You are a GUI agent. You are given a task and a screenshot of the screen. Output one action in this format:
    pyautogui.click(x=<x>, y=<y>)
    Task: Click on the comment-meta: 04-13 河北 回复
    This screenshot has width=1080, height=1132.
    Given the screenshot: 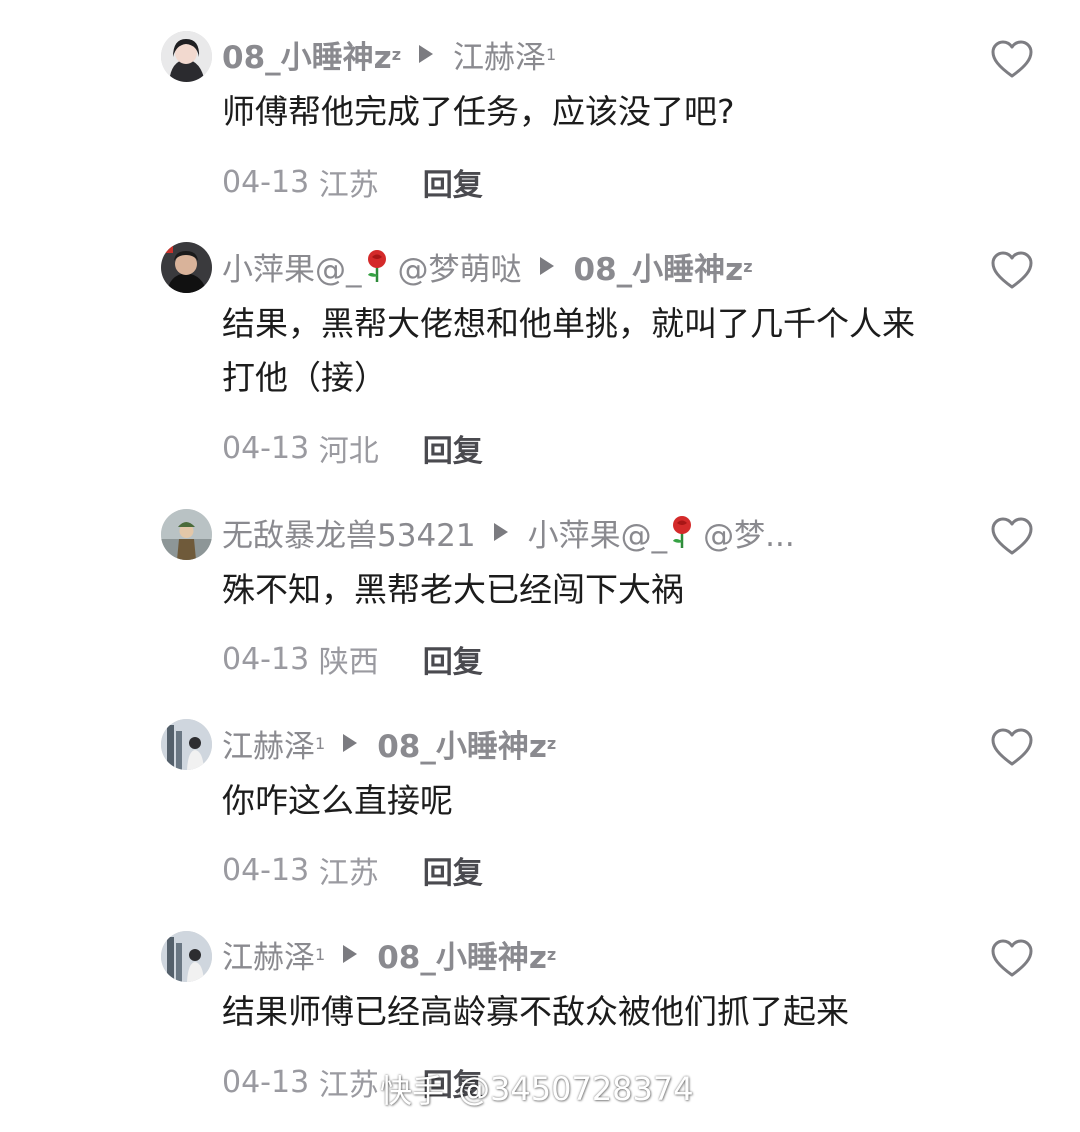 What is the action you would take?
    pyautogui.click(x=352, y=448)
    